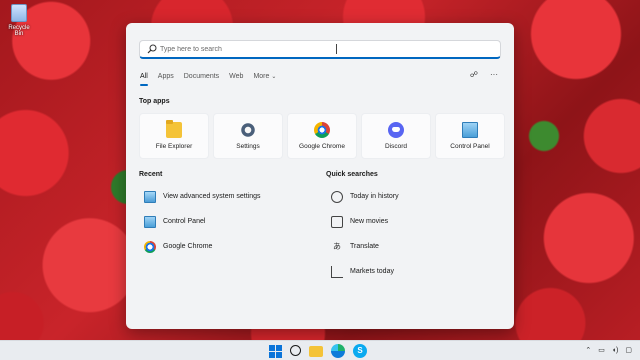 The image size is (640, 360). What do you see at coordinates (166, 77) in the screenshot?
I see `tab-apps: Apps` at bounding box center [166, 77].